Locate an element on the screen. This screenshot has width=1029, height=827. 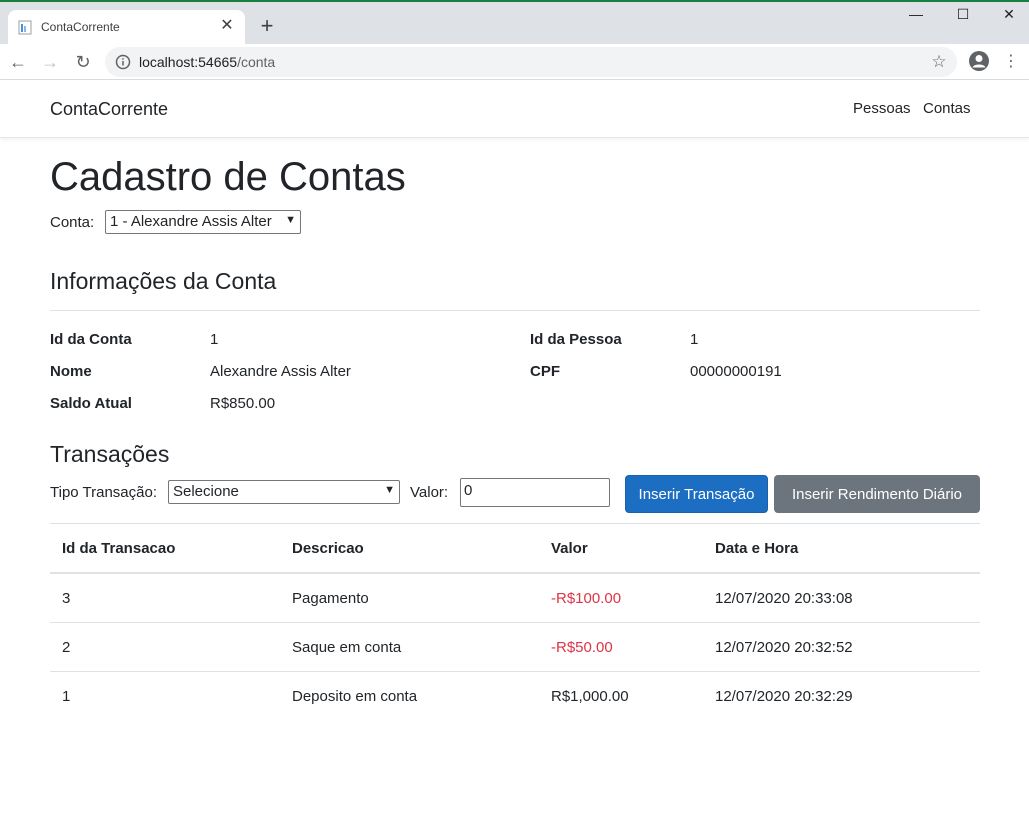
cpf-label: CPF is located at coordinates (545, 371).